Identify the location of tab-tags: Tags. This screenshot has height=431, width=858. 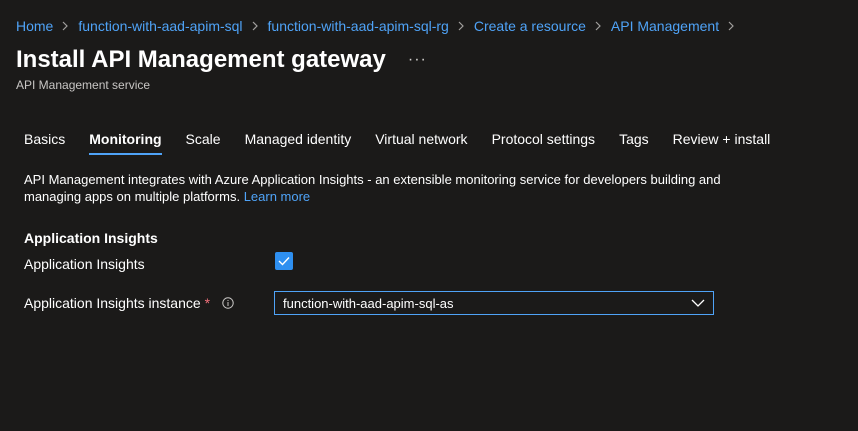
(634, 143).